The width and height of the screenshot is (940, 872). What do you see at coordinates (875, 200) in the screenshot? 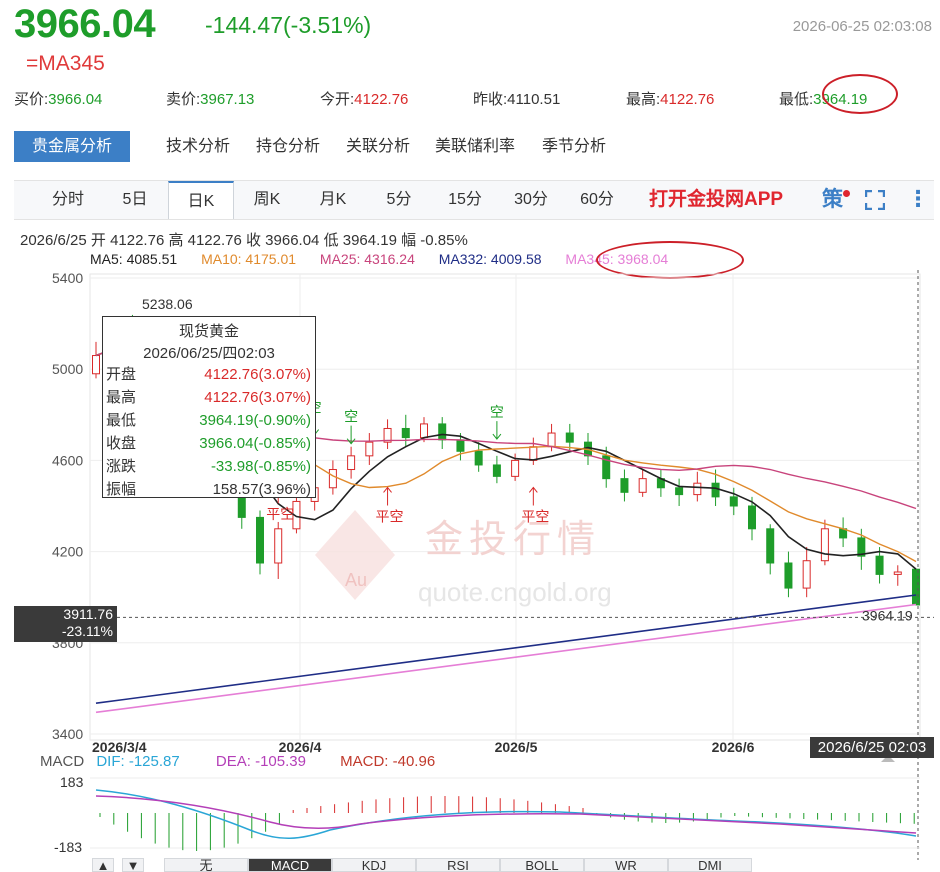
I see `fullscreen-icon` at bounding box center [875, 200].